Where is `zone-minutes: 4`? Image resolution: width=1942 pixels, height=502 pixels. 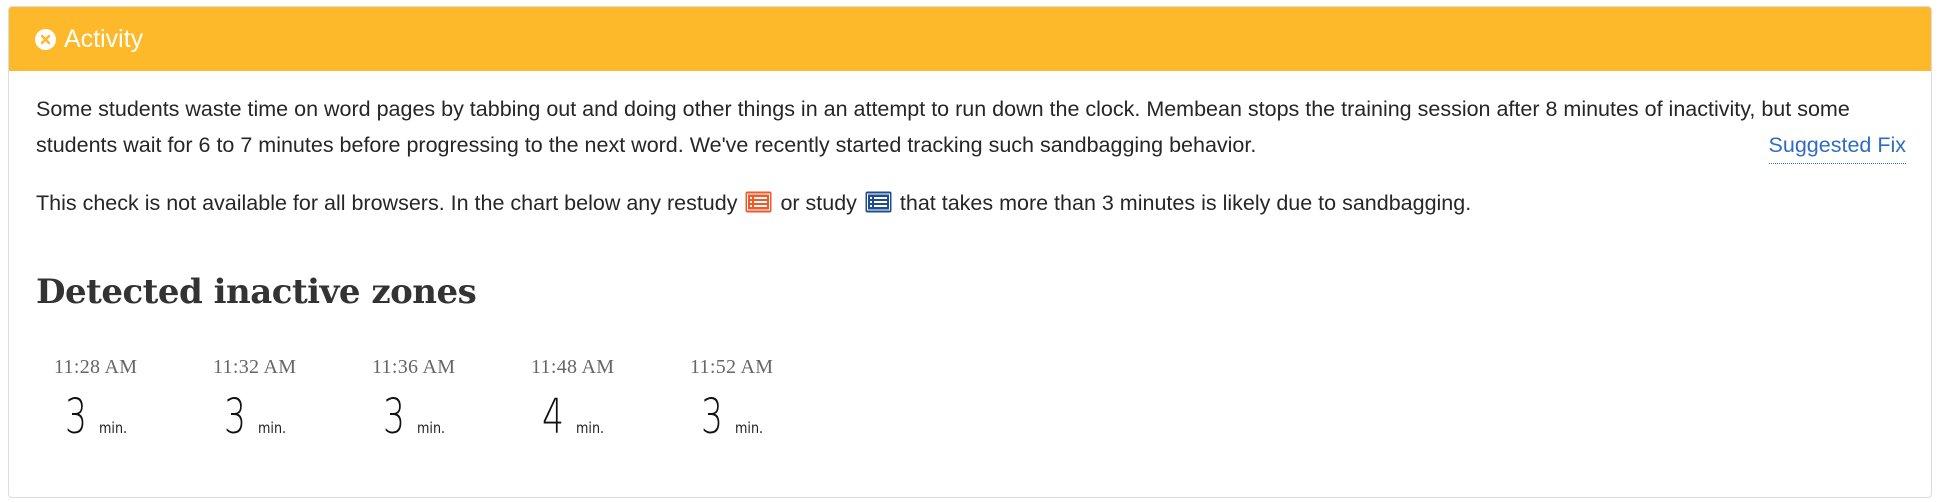
zone-minutes: 4 is located at coordinates (553, 417).